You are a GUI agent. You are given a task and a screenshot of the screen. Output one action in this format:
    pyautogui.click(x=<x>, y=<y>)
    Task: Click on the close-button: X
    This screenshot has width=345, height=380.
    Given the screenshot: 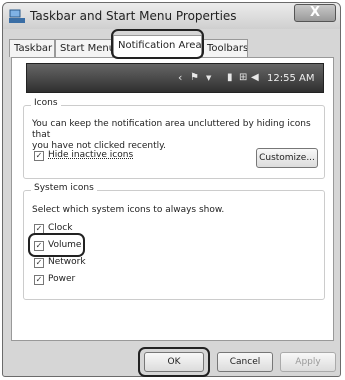 What is the action you would take?
    pyautogui.click(x=315, y=13)
    